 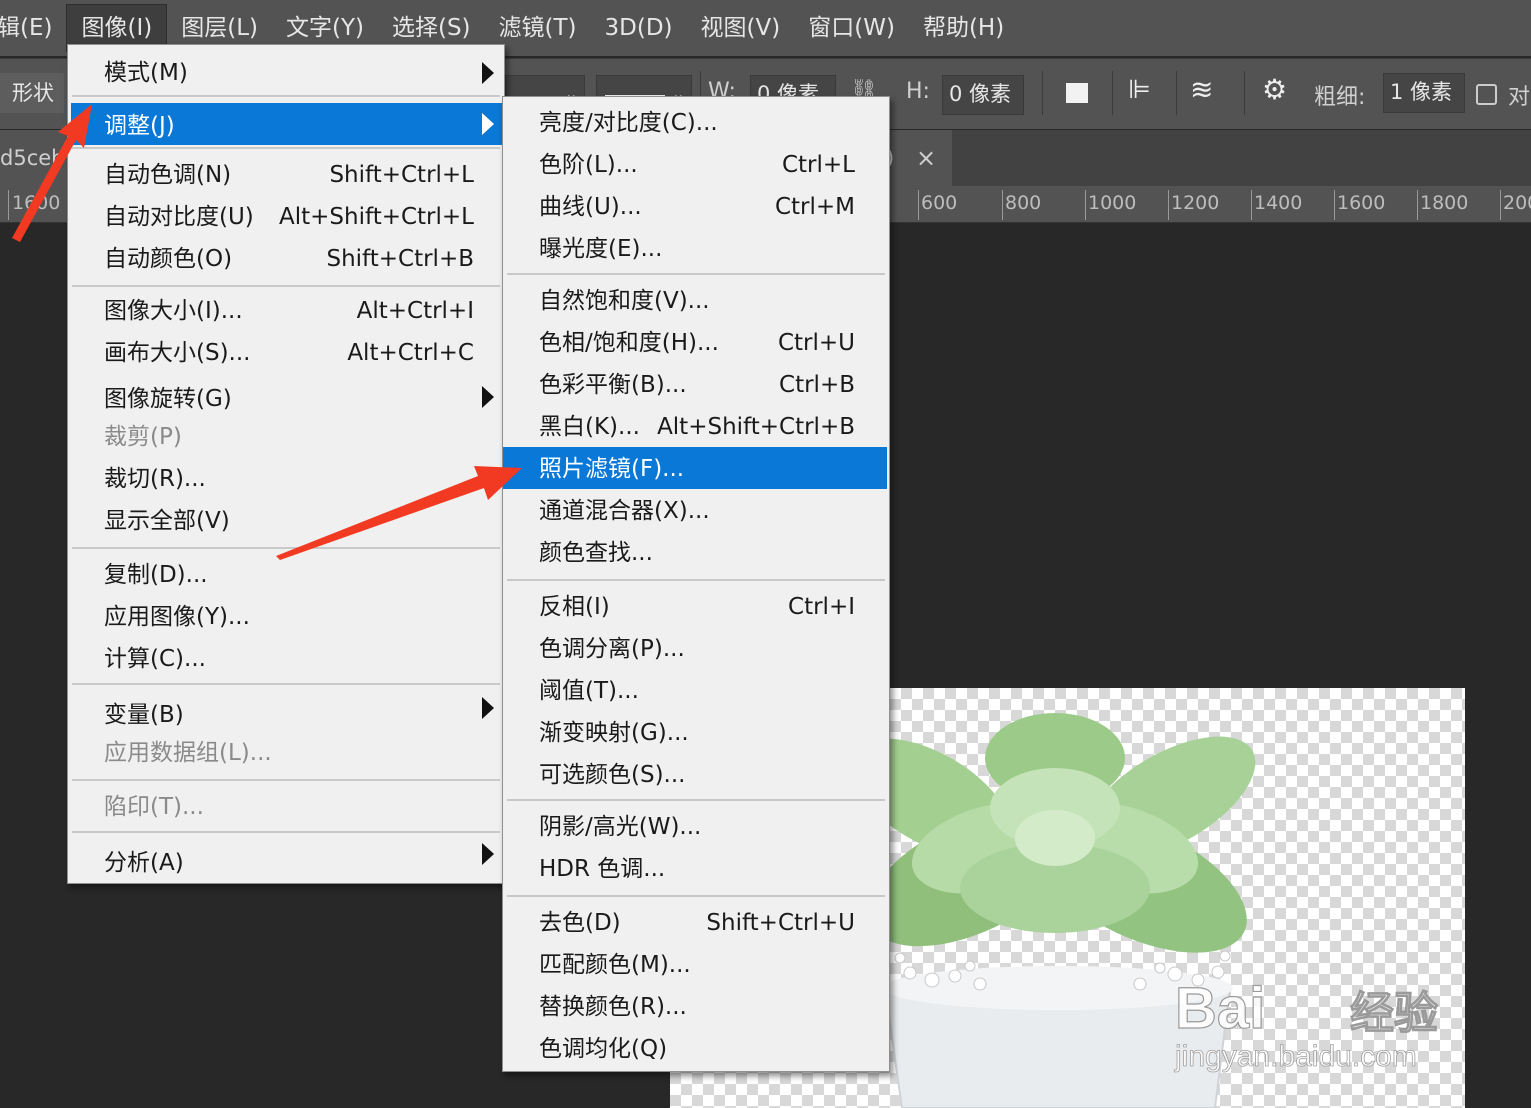 I want to click on document-tab-active: ) ×, so click(x=916, y=158).